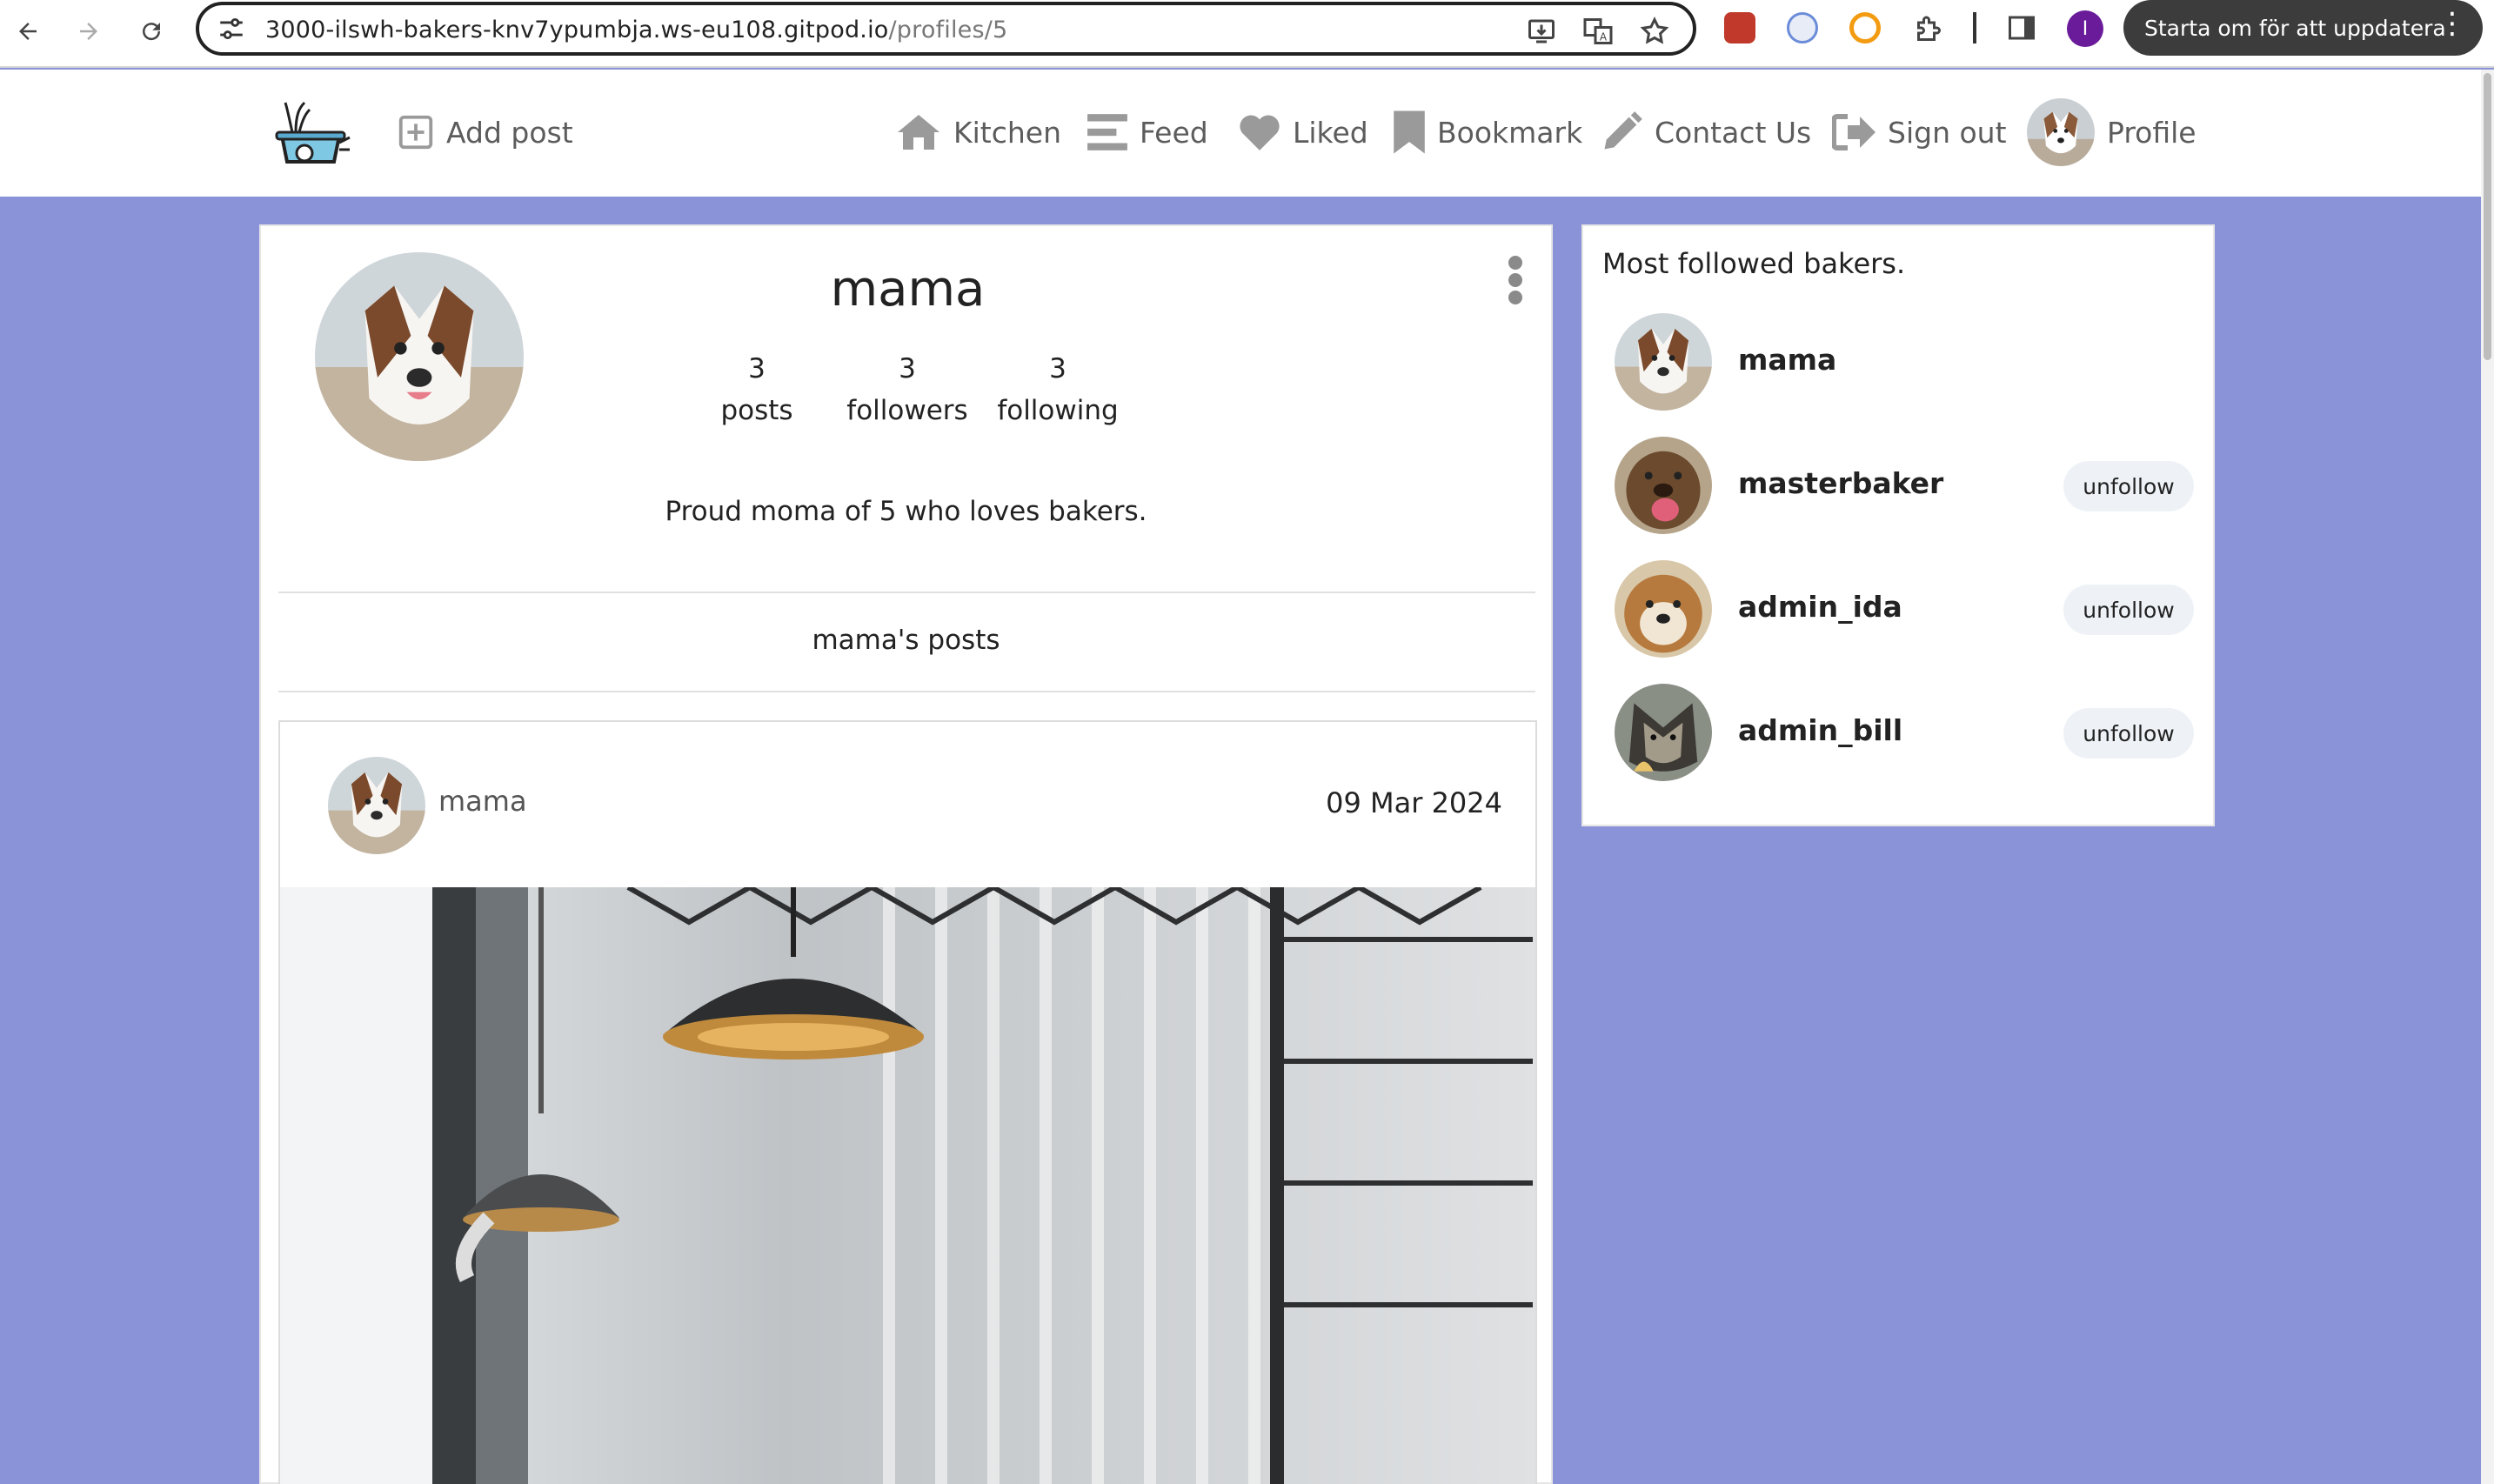 The image size is (2494, 1484). What do you see at coordinates (482, 801) in the screenshot?
I see `post-author-name: mama` at bounding box center [482, 801].